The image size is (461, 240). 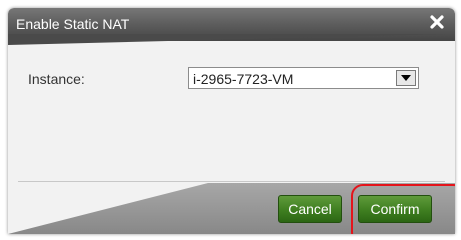 What do you see at coordinates (228, 39) in the screenshot?
I see `titlebar-decoration` at bounding box center [228, 39].